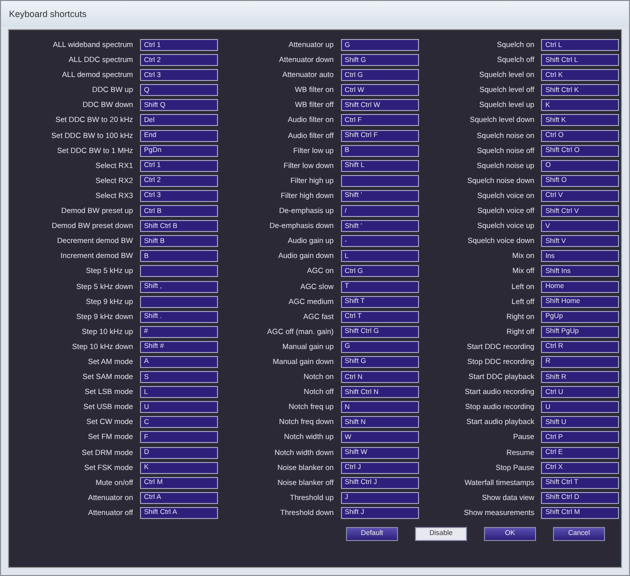 This screenshot has height=576, width=630. I want to click on window-title: Keyboard shortcuts, so click(48, 14).